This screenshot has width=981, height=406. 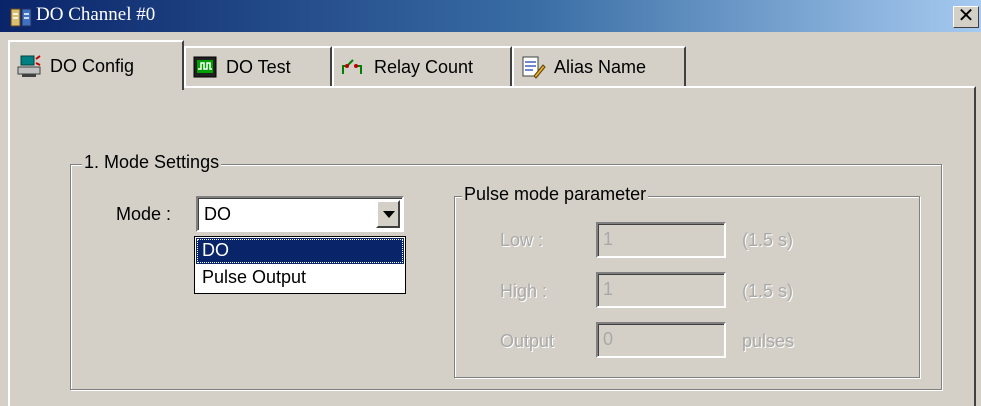 I want to click on tab-label: Alias Name, so click(x=600, y=66).